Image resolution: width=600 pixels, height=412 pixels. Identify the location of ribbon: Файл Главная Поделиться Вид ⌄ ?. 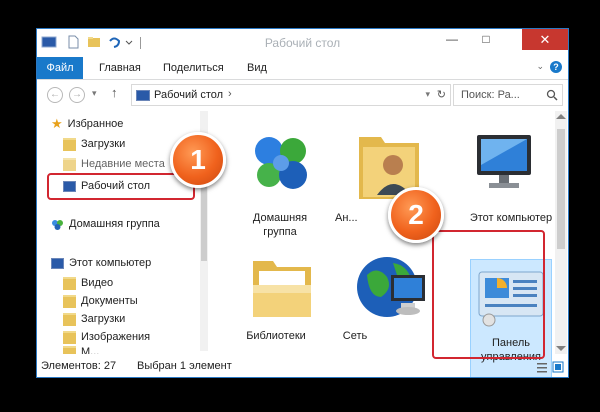
(302, 68).